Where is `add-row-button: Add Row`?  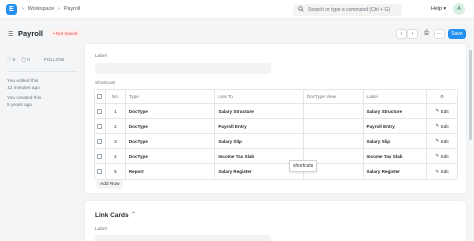
add-row-button: Add Row is located at coordinates (110, 184).